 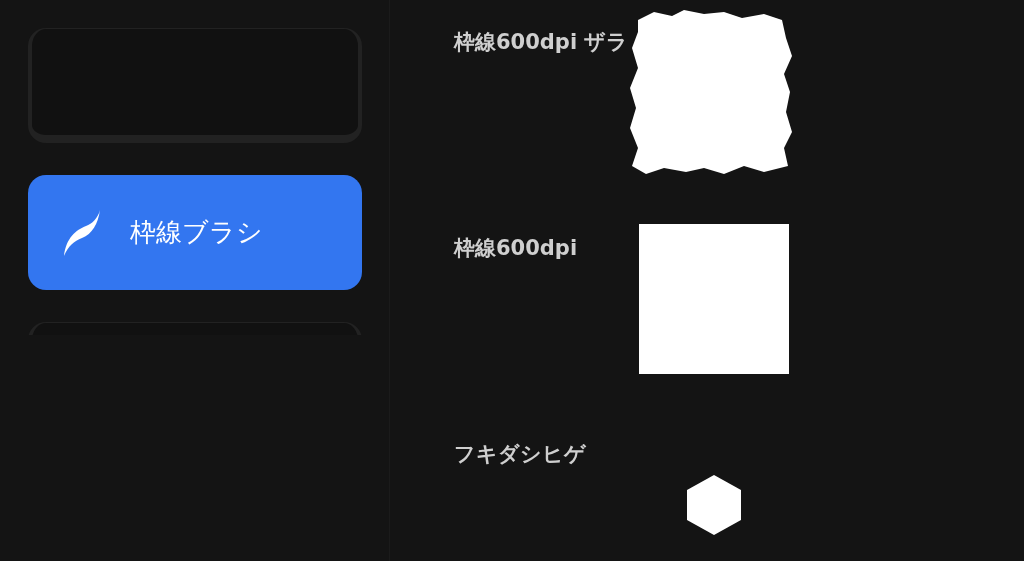 What do you see at coordinates (541, 42) in the screenshot?
I see `brush-name: 枠線600dpi ザラ` at bounding box center [541, 42].